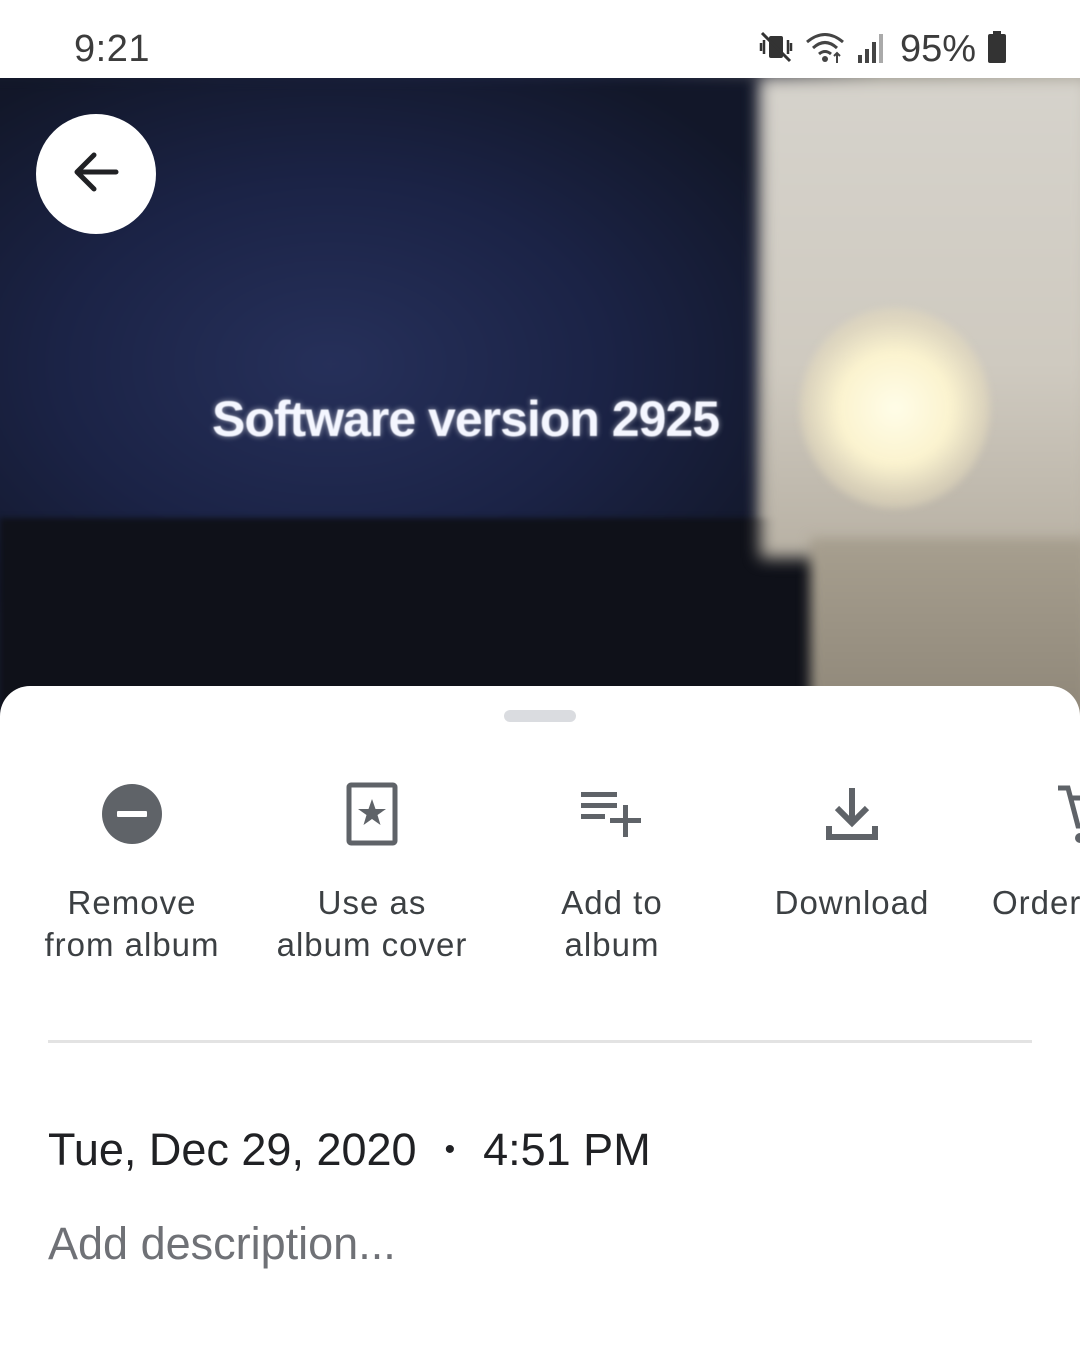  Describe the element at coordinates (776, 49) in the screenshot. I see `vibrate-mute-icon` at that location.